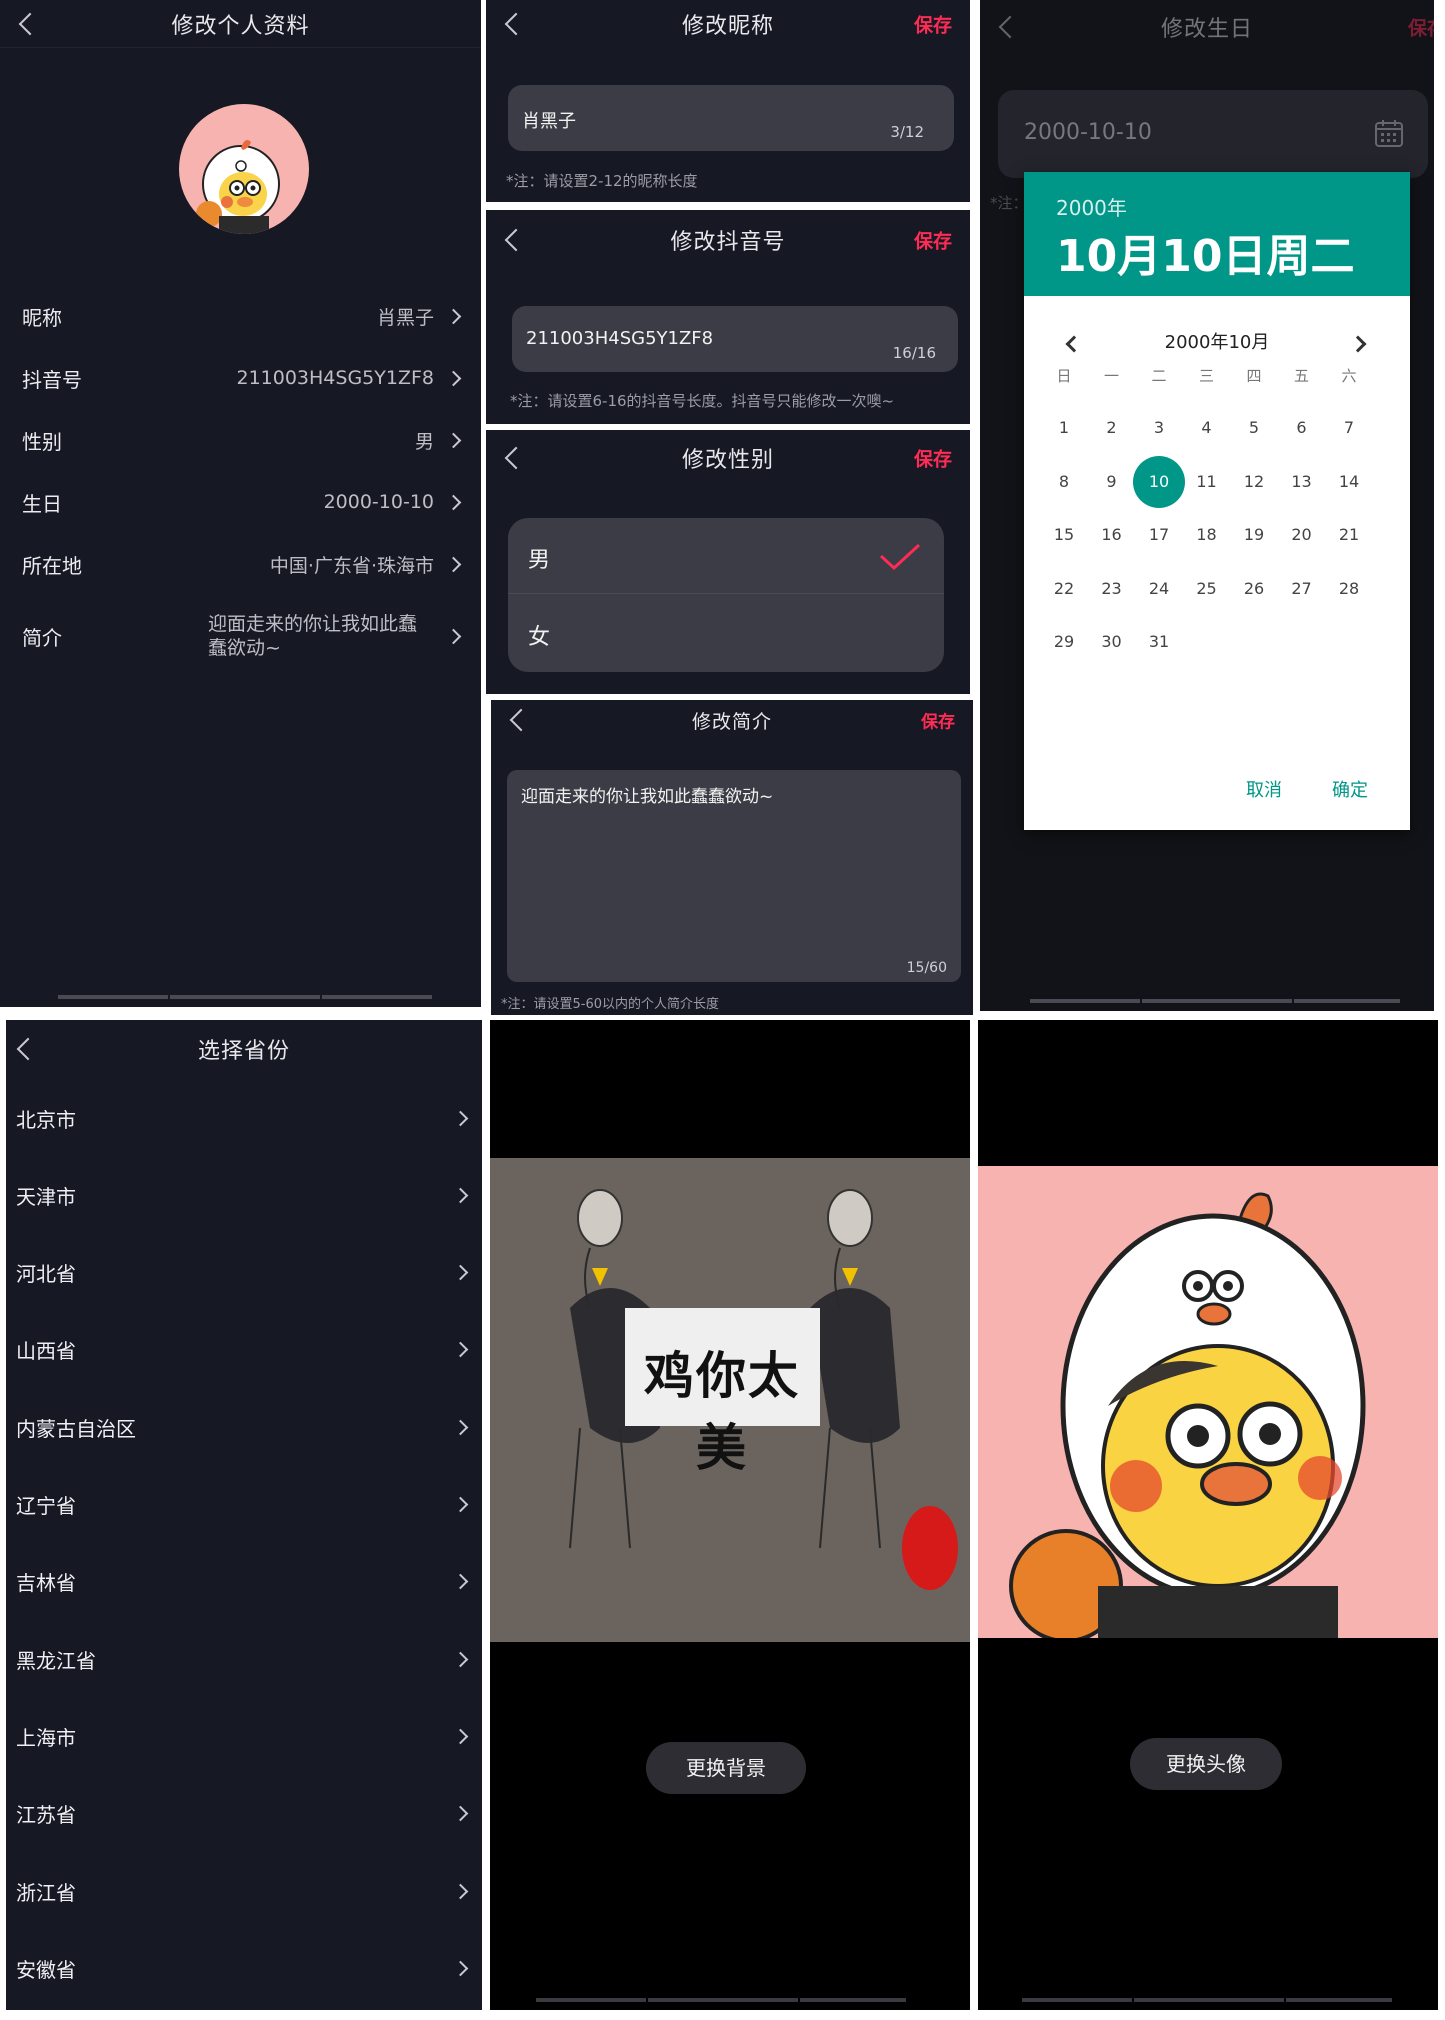 The image size is (1445, 2020). What do you see at coordinates (1254, 376) in the screenshot?
I see `weekday-label: 四` at bounding box center [1254, 376].